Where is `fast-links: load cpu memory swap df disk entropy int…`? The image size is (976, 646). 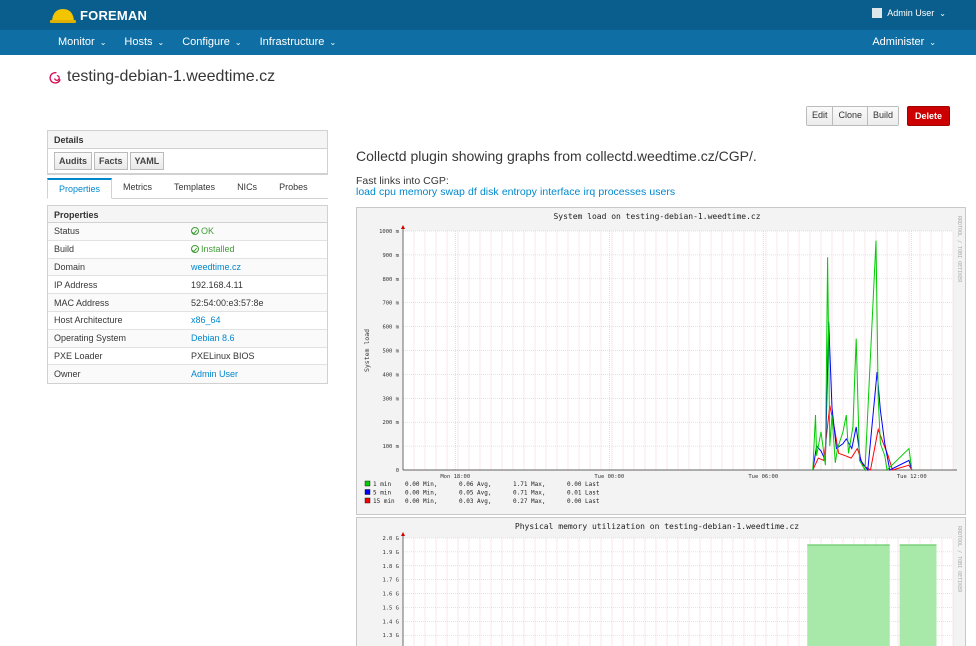
fast-links: load cpu memory swap df disk entropy int… is located at coordinates (517, 192).